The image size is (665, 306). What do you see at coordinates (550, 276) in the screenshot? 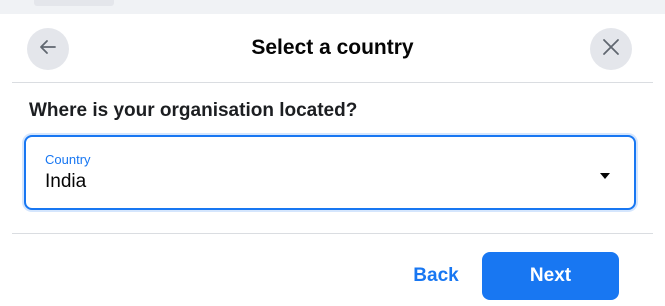
I see `next-button: Next` at bounding box center [550, 276].